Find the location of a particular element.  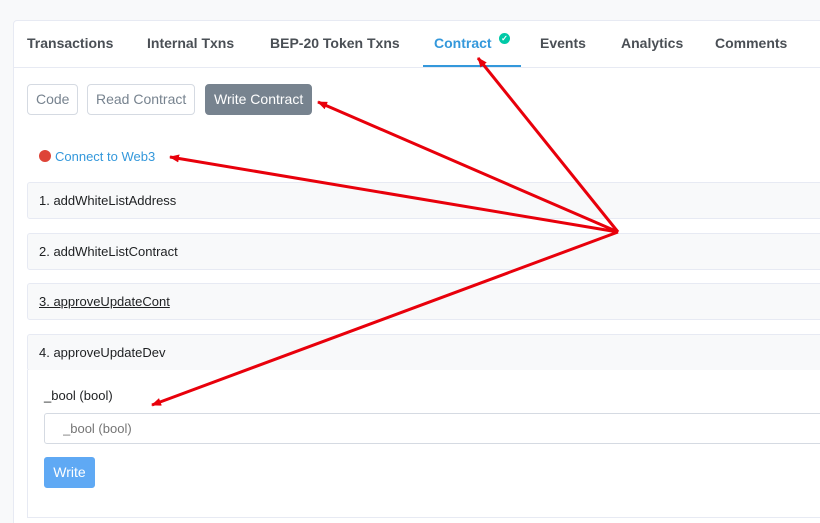

tab-contract: Contract ✓ is located at coordinates (472, 44).